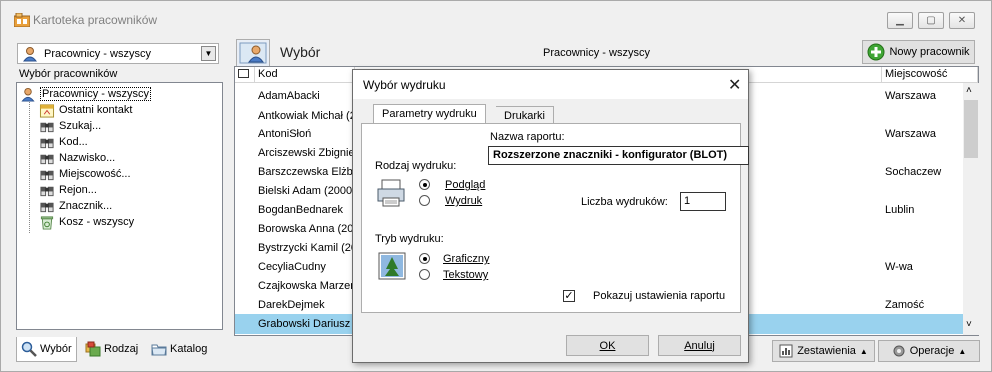 The image size is (992, 372). Describe the element at coordinates (416, 166) in the screenshot. I see `print-type-label: Rodzaj wydruku:` at that location.